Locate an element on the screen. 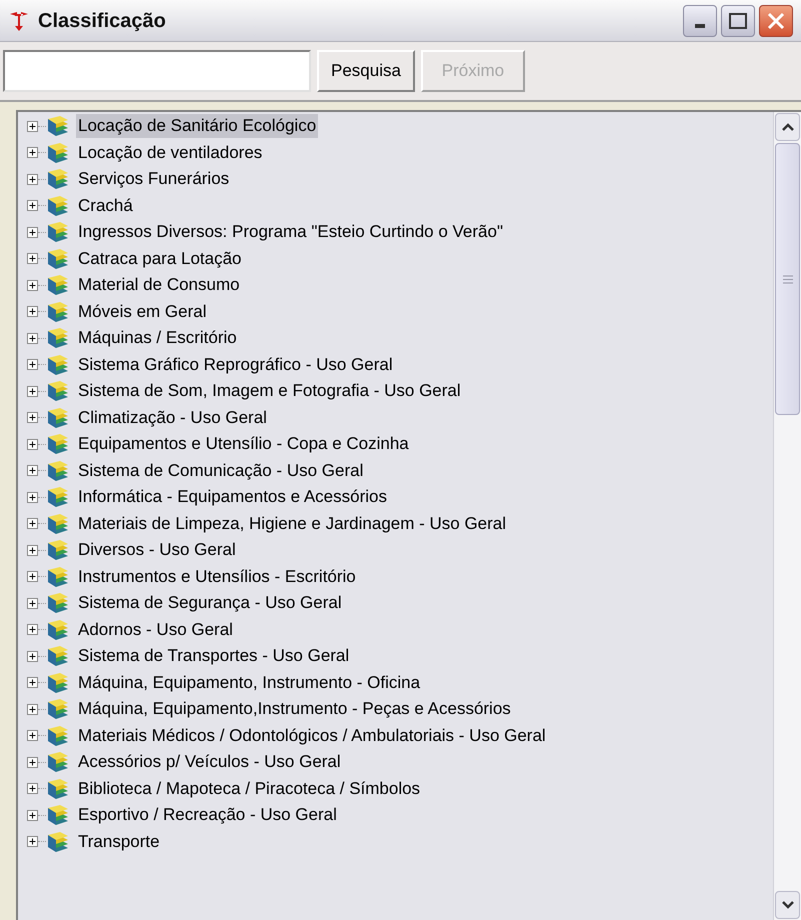 The width and height of the screenshot is (801, 920). maximize-button is located at coordinates (738, 20).